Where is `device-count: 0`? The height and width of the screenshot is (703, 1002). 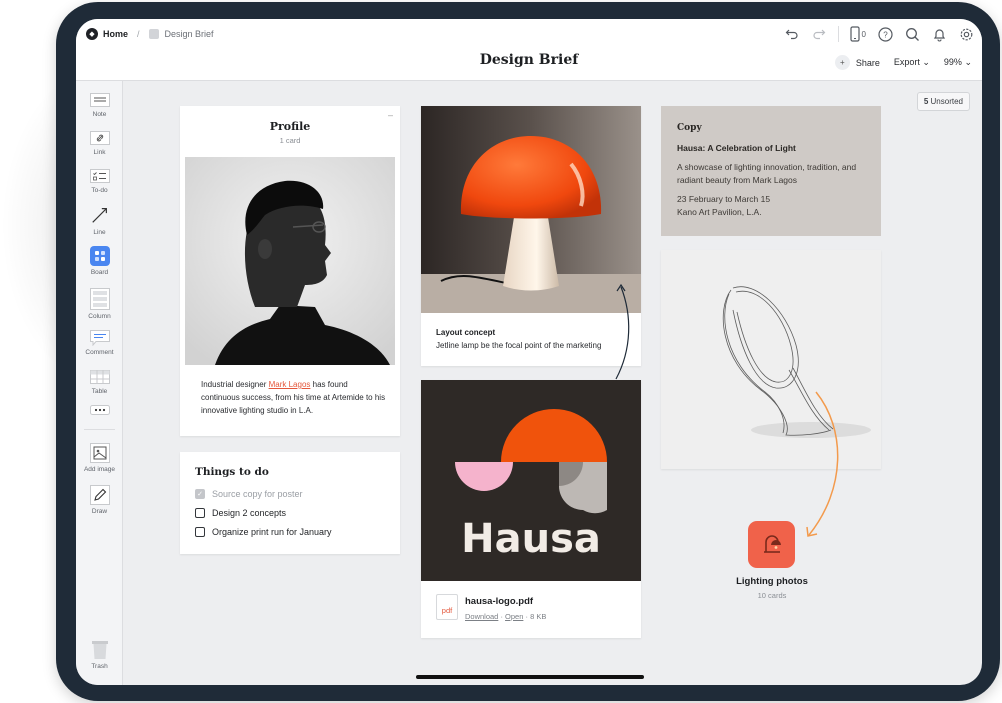 device-count: 0 is located at coordinates (863, 34).